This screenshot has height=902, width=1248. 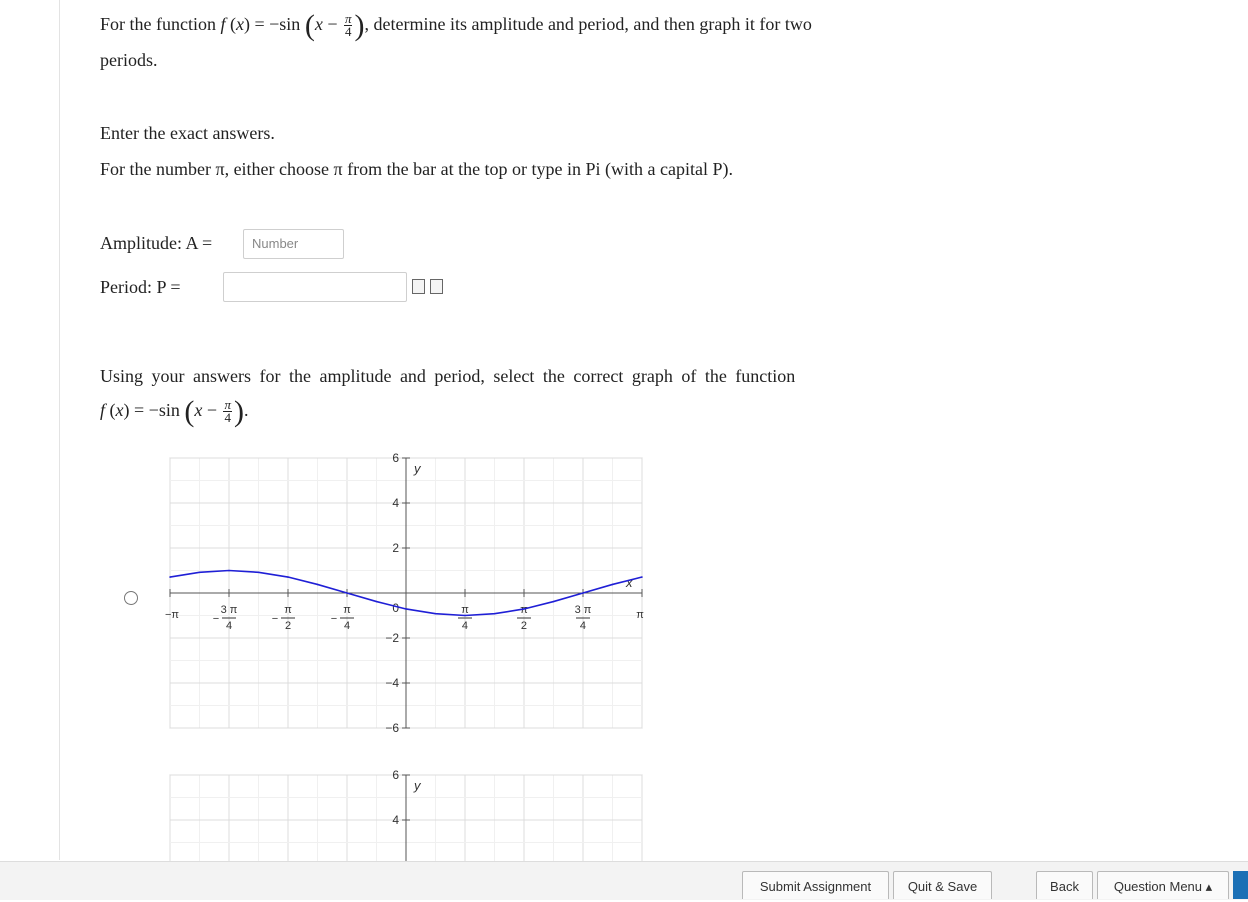 I want to click on intro-pre-text: For the function, so click(x=158, y=24).